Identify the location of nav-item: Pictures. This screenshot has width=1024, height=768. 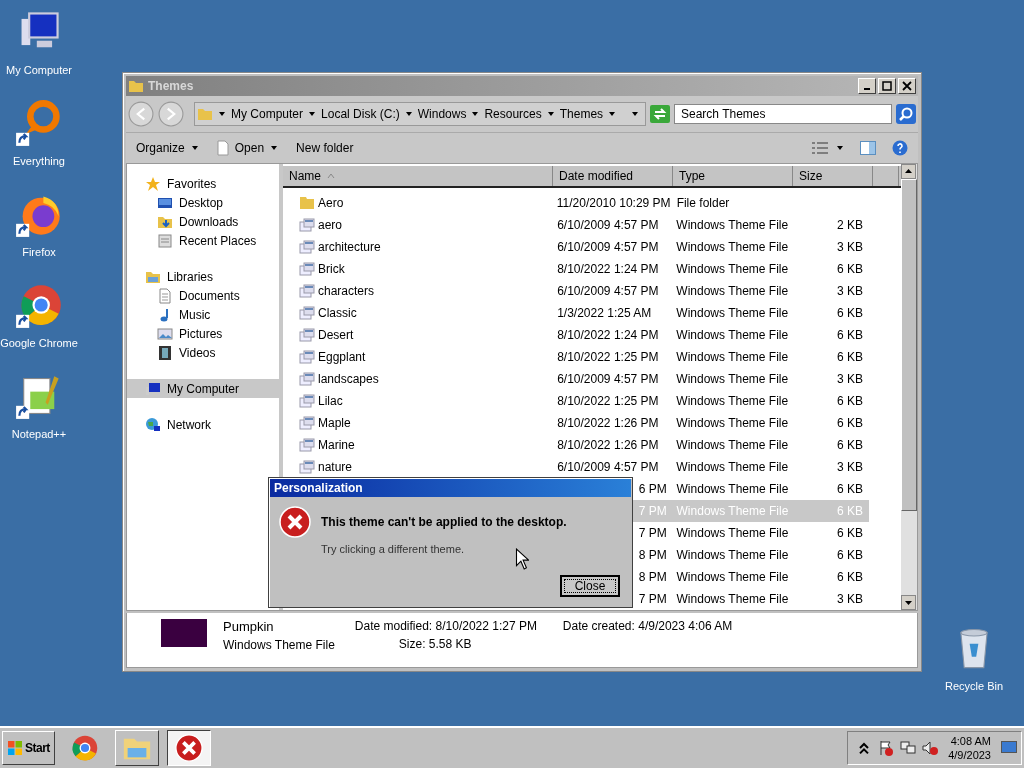
(203, 333).